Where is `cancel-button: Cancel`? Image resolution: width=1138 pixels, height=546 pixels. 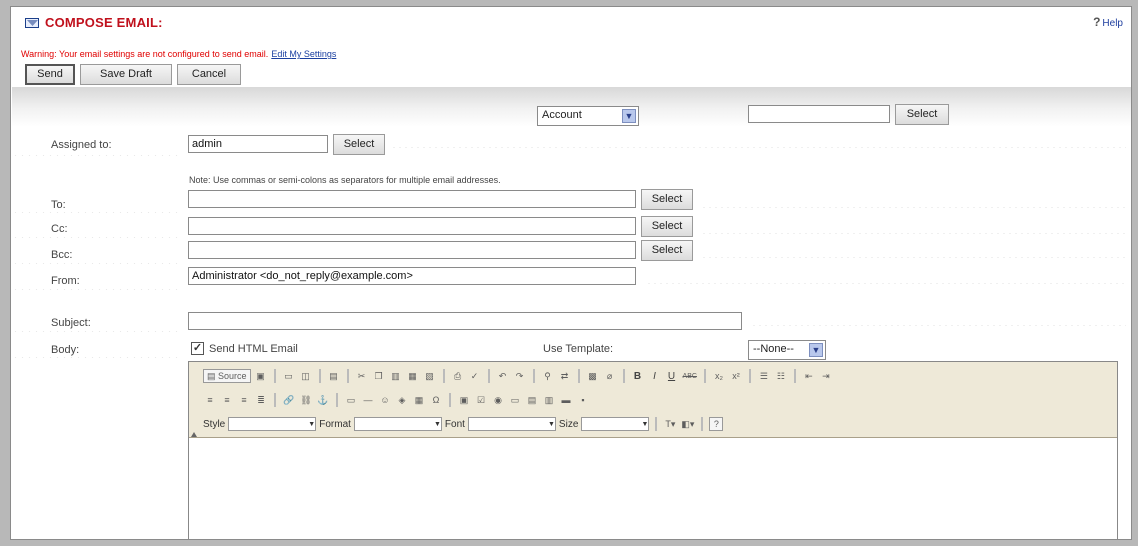
cancel-button: Cancel is located at coordinates (209, 74).